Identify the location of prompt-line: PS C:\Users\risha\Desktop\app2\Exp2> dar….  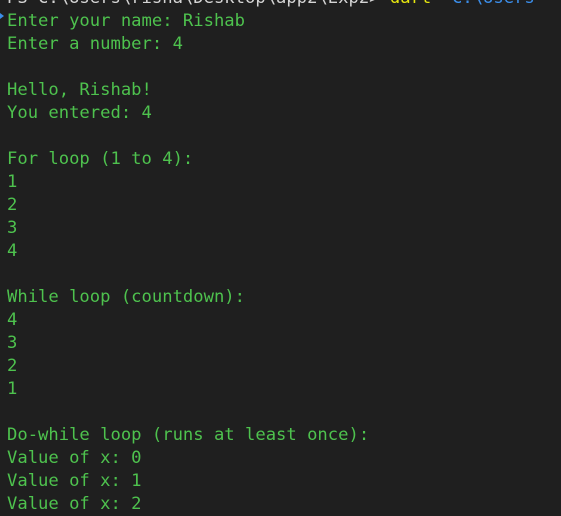
(284, 5).